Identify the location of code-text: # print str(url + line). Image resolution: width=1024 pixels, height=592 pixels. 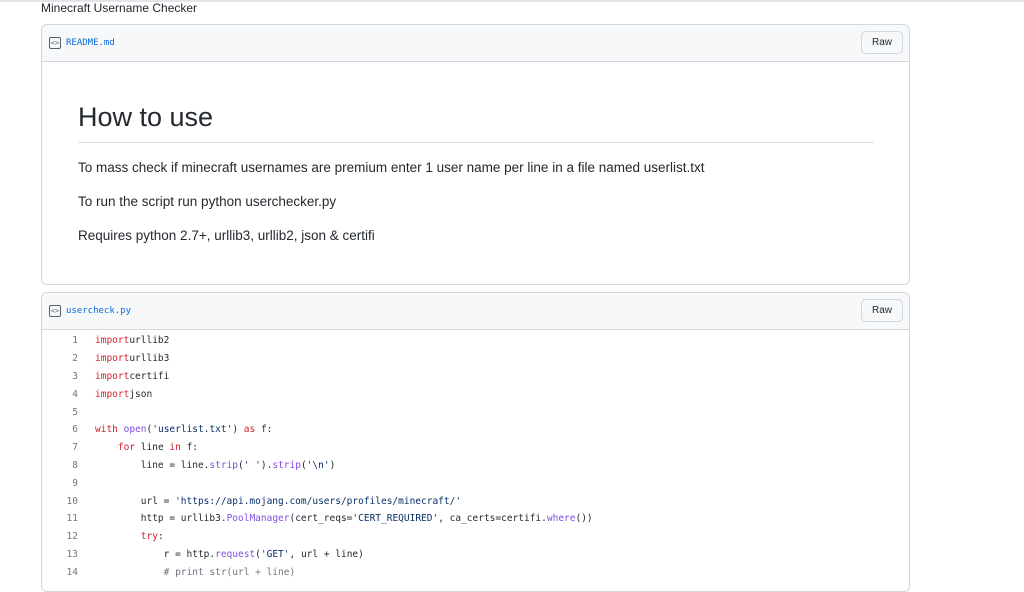
(195, 572).